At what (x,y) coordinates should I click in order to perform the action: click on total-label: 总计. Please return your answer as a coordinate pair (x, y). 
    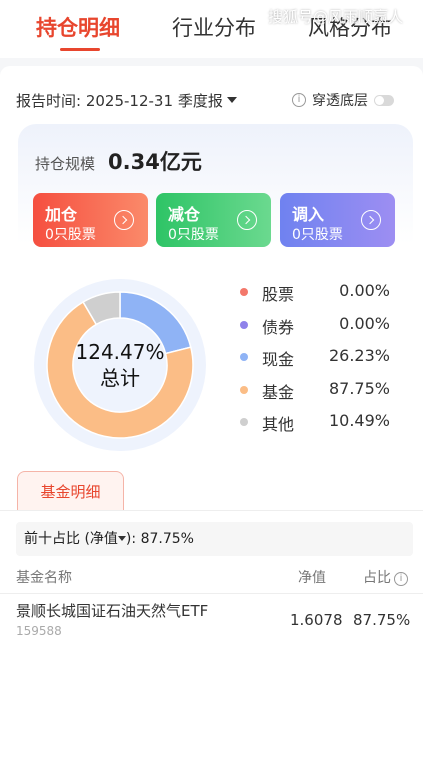
    Looking at the image, I should click on (120, 378).